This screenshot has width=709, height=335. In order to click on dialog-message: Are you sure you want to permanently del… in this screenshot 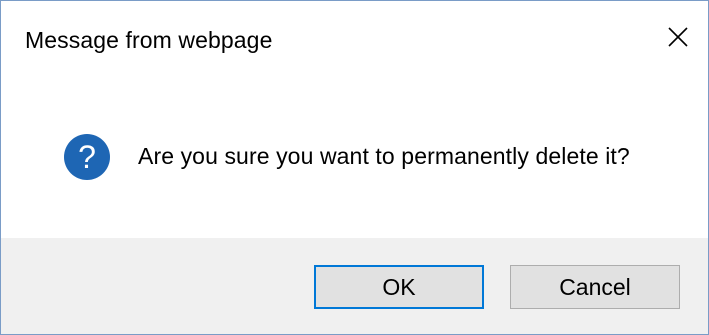, I will do `click(384, 156)`.